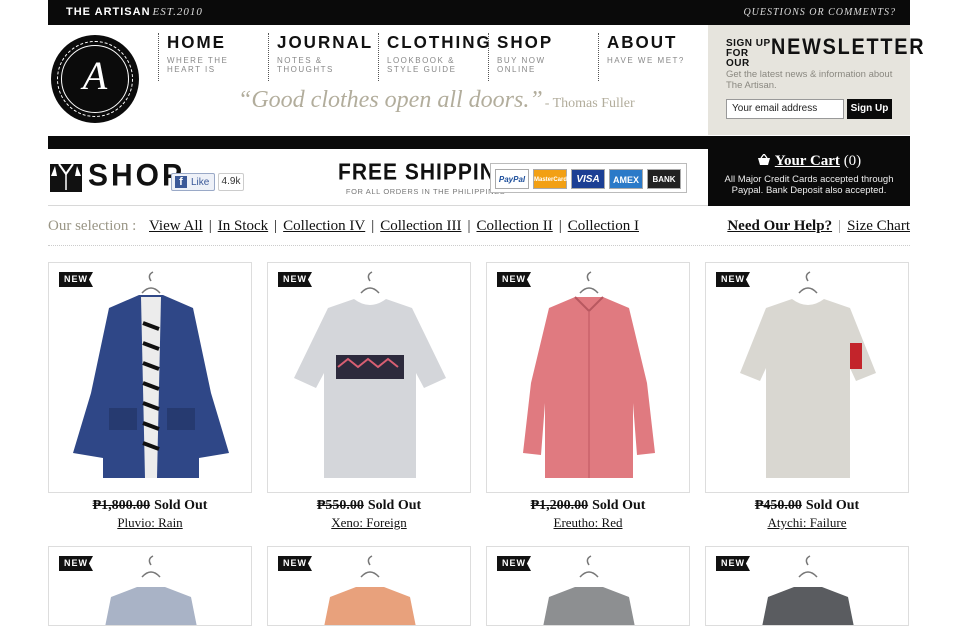 This screenshot has width=960, height=626. I want to click on nav-journal-title: JOURNAL, so click(325, 42).